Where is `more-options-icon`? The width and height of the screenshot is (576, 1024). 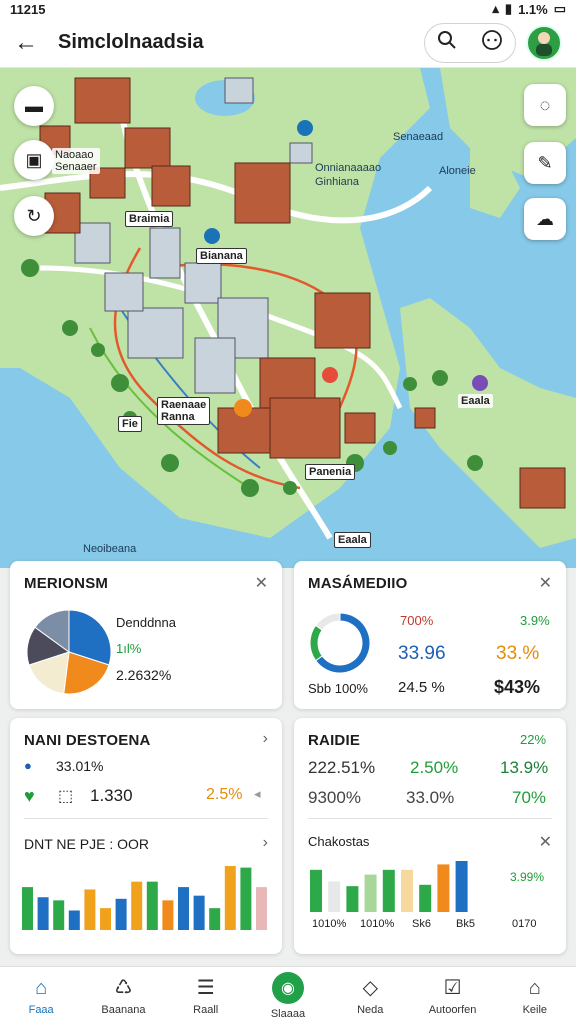 more-options-icon is located at coordinates (492, 42).